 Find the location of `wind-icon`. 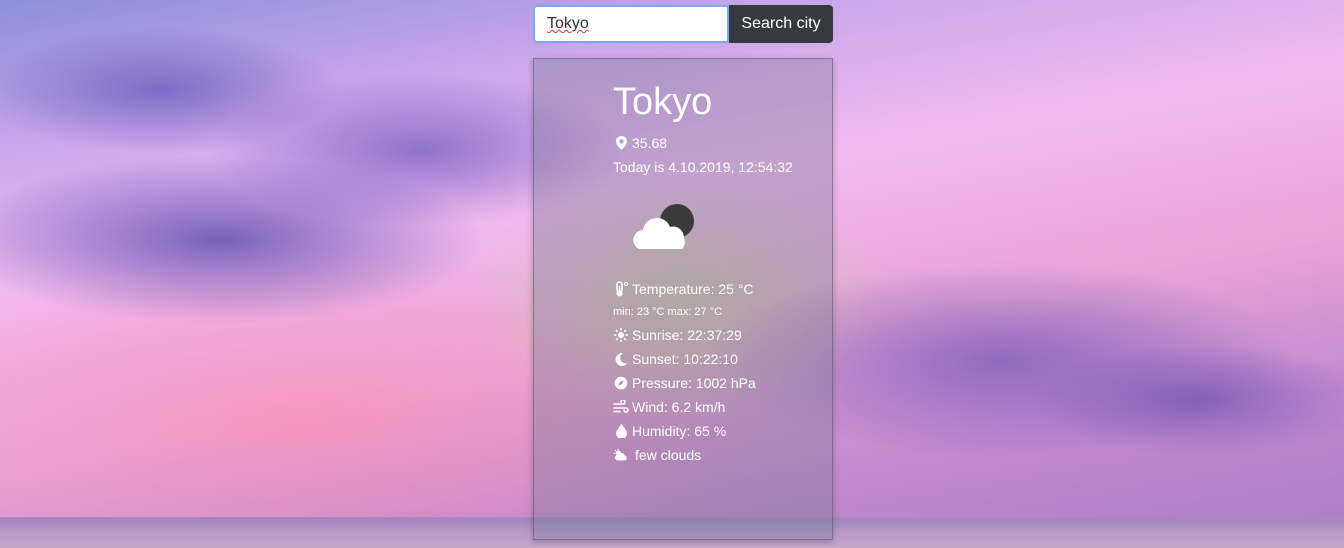

wind-icon is located at coordinates (621, 407).